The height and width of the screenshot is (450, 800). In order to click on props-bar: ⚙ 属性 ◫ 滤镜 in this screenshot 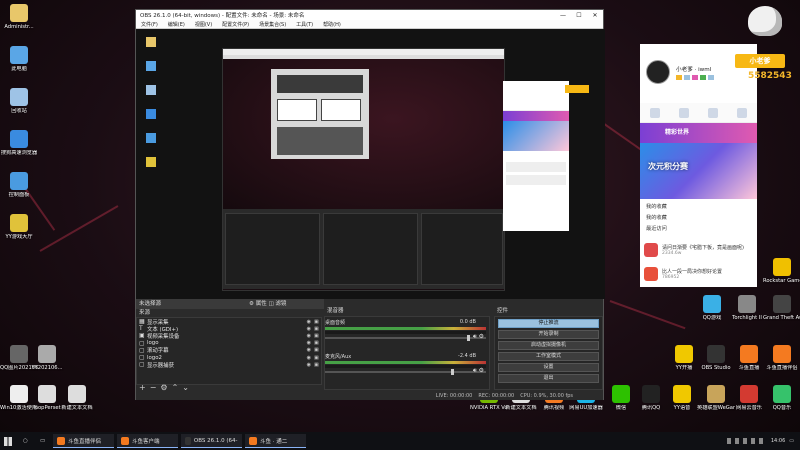, I will do `click(285, 304)`.